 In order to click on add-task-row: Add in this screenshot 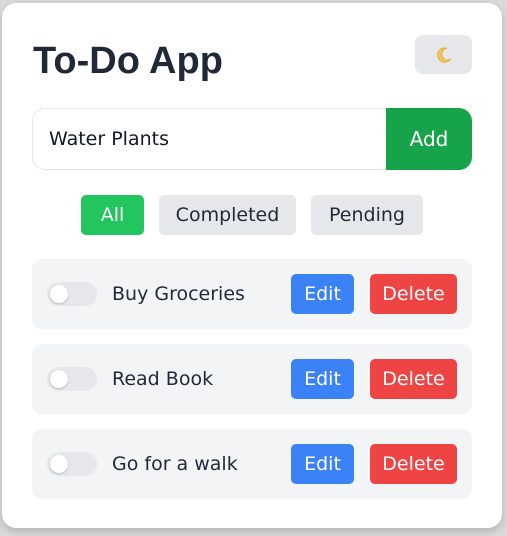, I will do `click(252, 139)`.